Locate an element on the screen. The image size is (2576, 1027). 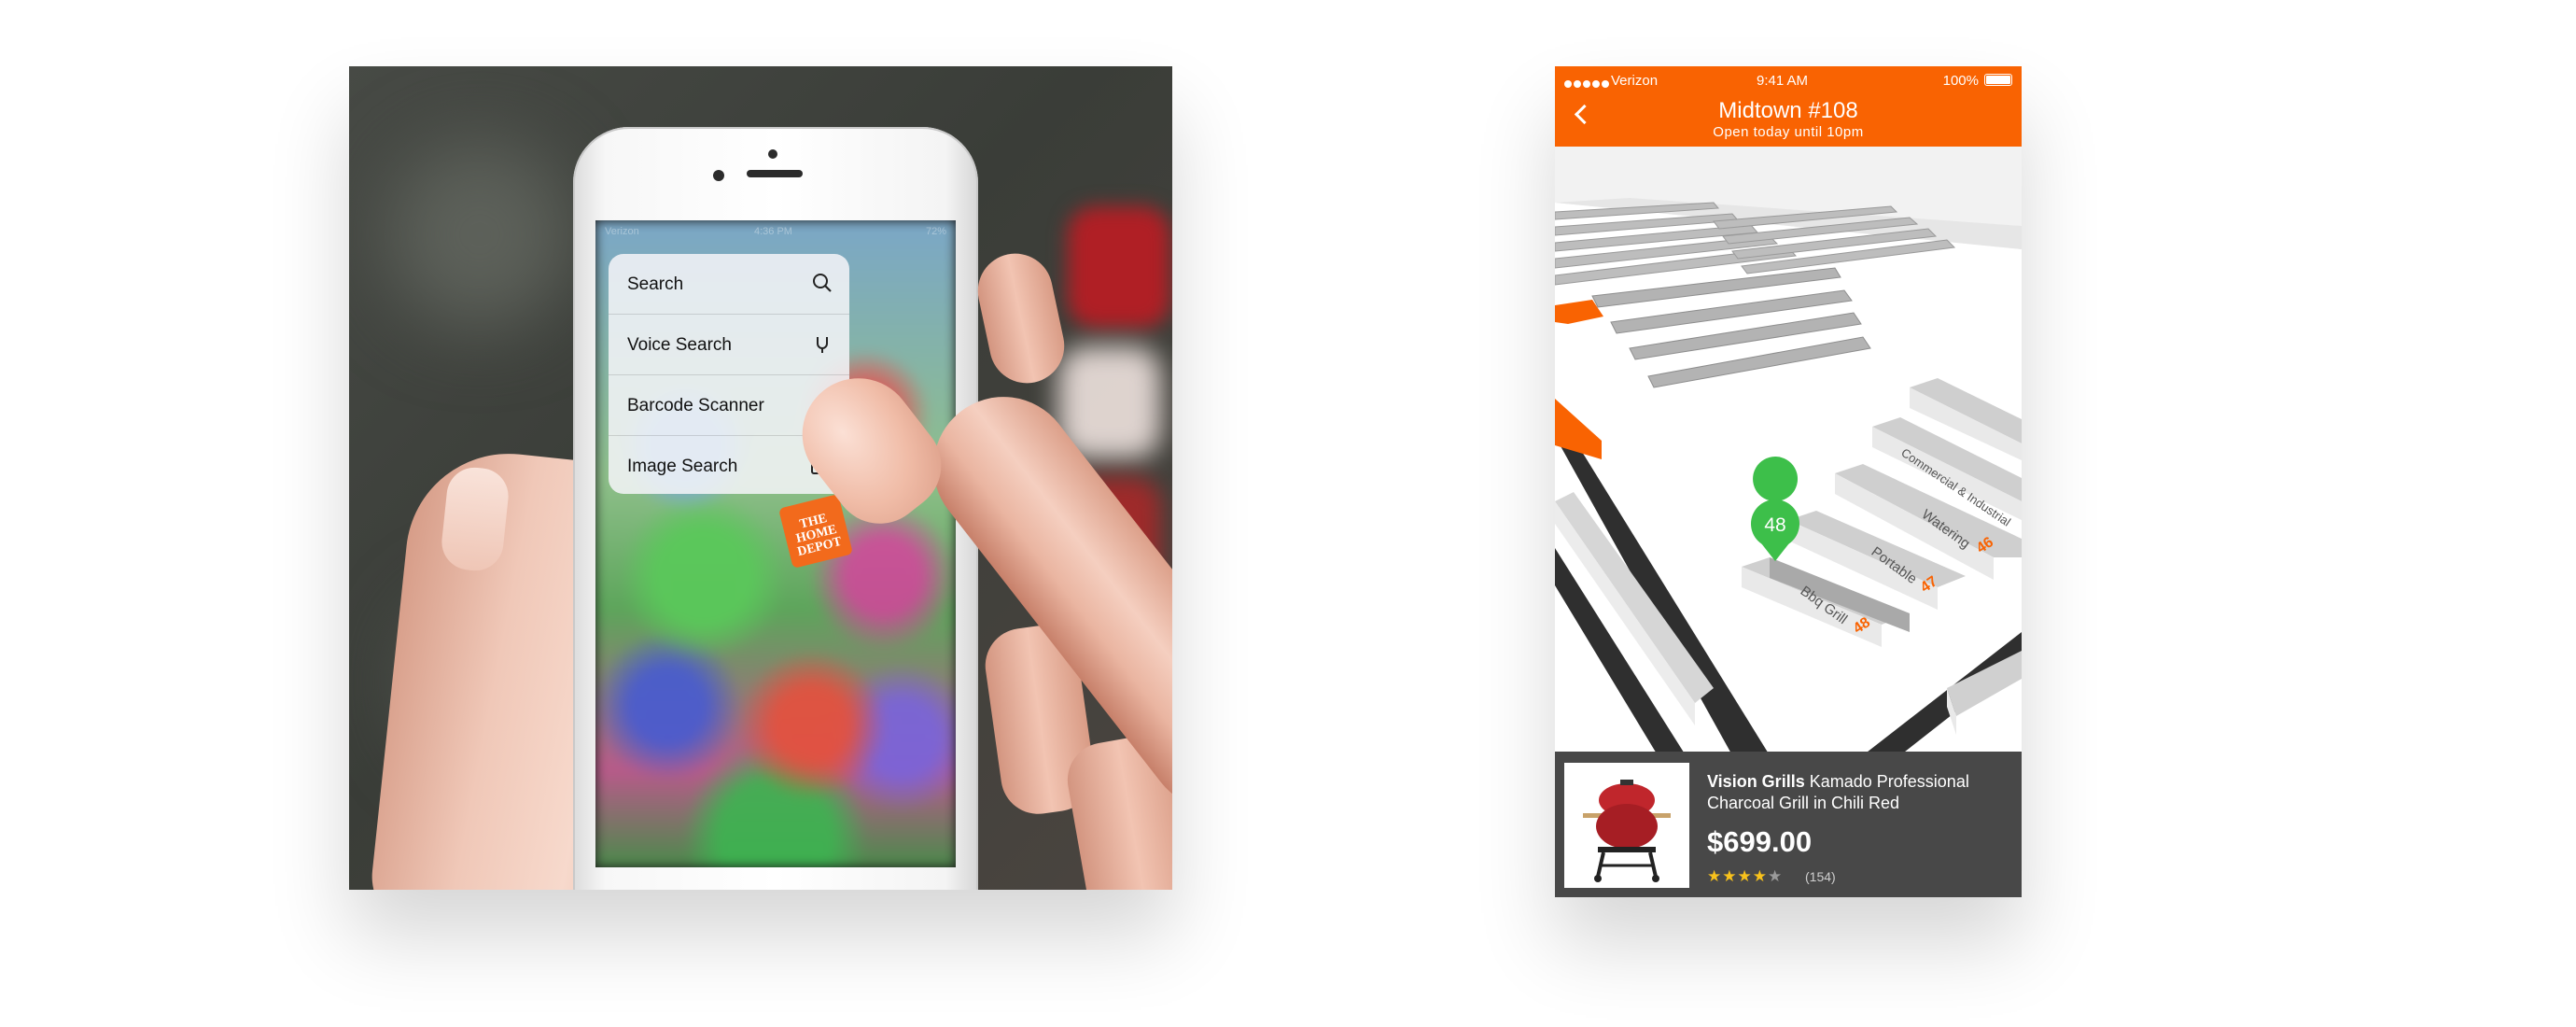
store-title: Midtown #108 is located at coordinates (1788, 110).